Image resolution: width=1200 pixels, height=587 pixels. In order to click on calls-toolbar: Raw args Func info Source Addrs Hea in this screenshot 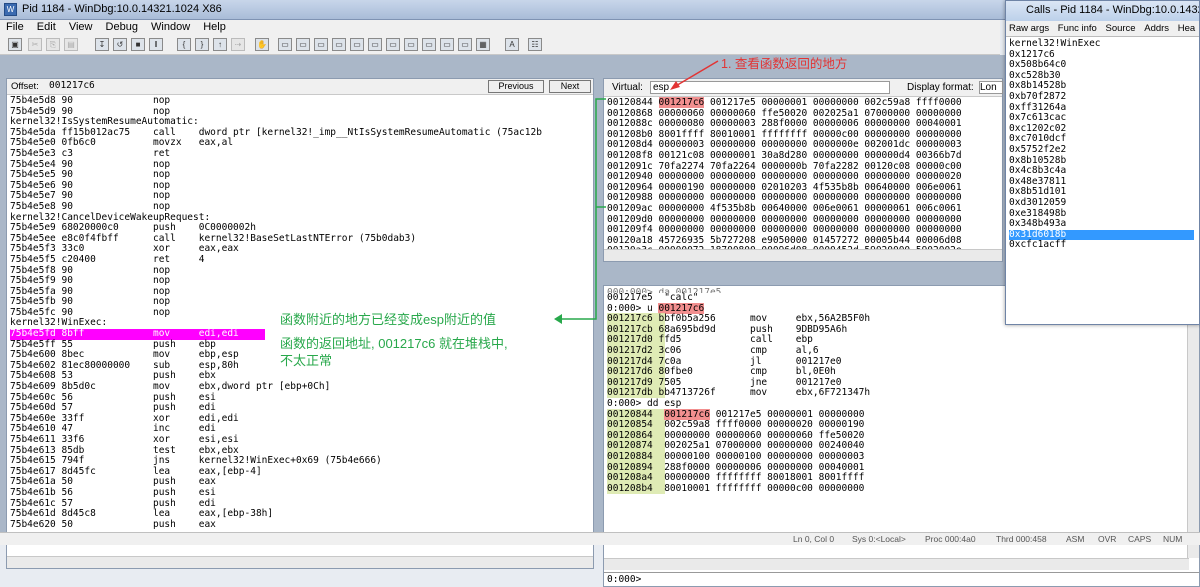, I will do `click(1102, 29)`.